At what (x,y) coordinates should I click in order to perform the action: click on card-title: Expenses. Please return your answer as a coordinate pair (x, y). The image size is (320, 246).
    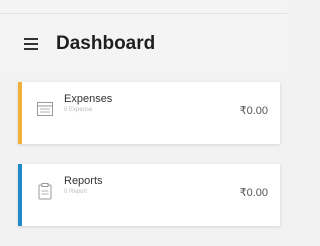
    Looking at the image, I should click on (88, 99).